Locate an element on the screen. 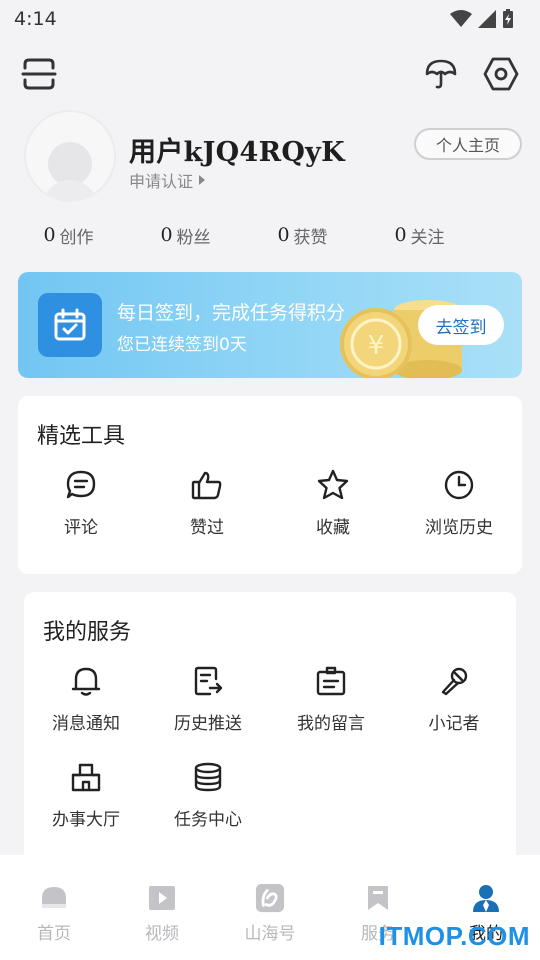 The height and width of the screenshot is (960, 540). tab-video: 视频 is located at coordinates (162, 907).